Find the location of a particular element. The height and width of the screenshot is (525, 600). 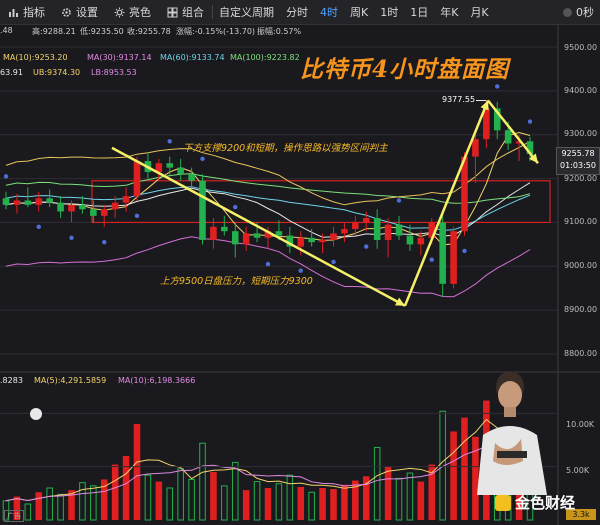

vol-tick-10k: 10.00K is located at coordinates (580, 424).